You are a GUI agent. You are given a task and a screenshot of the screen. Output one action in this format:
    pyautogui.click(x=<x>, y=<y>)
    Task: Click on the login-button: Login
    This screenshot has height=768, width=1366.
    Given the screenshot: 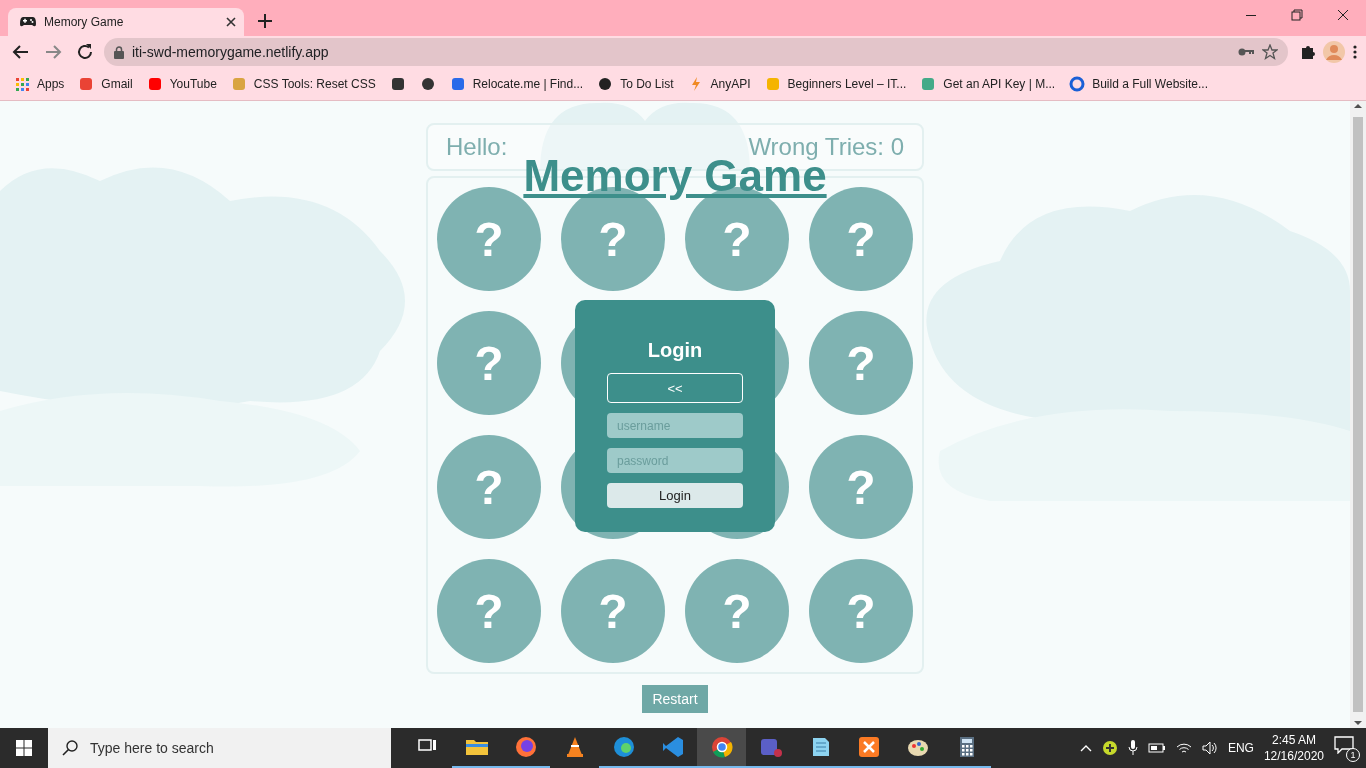 What is the action you would take?
    pyautogui.click(x=675, y=495)
    